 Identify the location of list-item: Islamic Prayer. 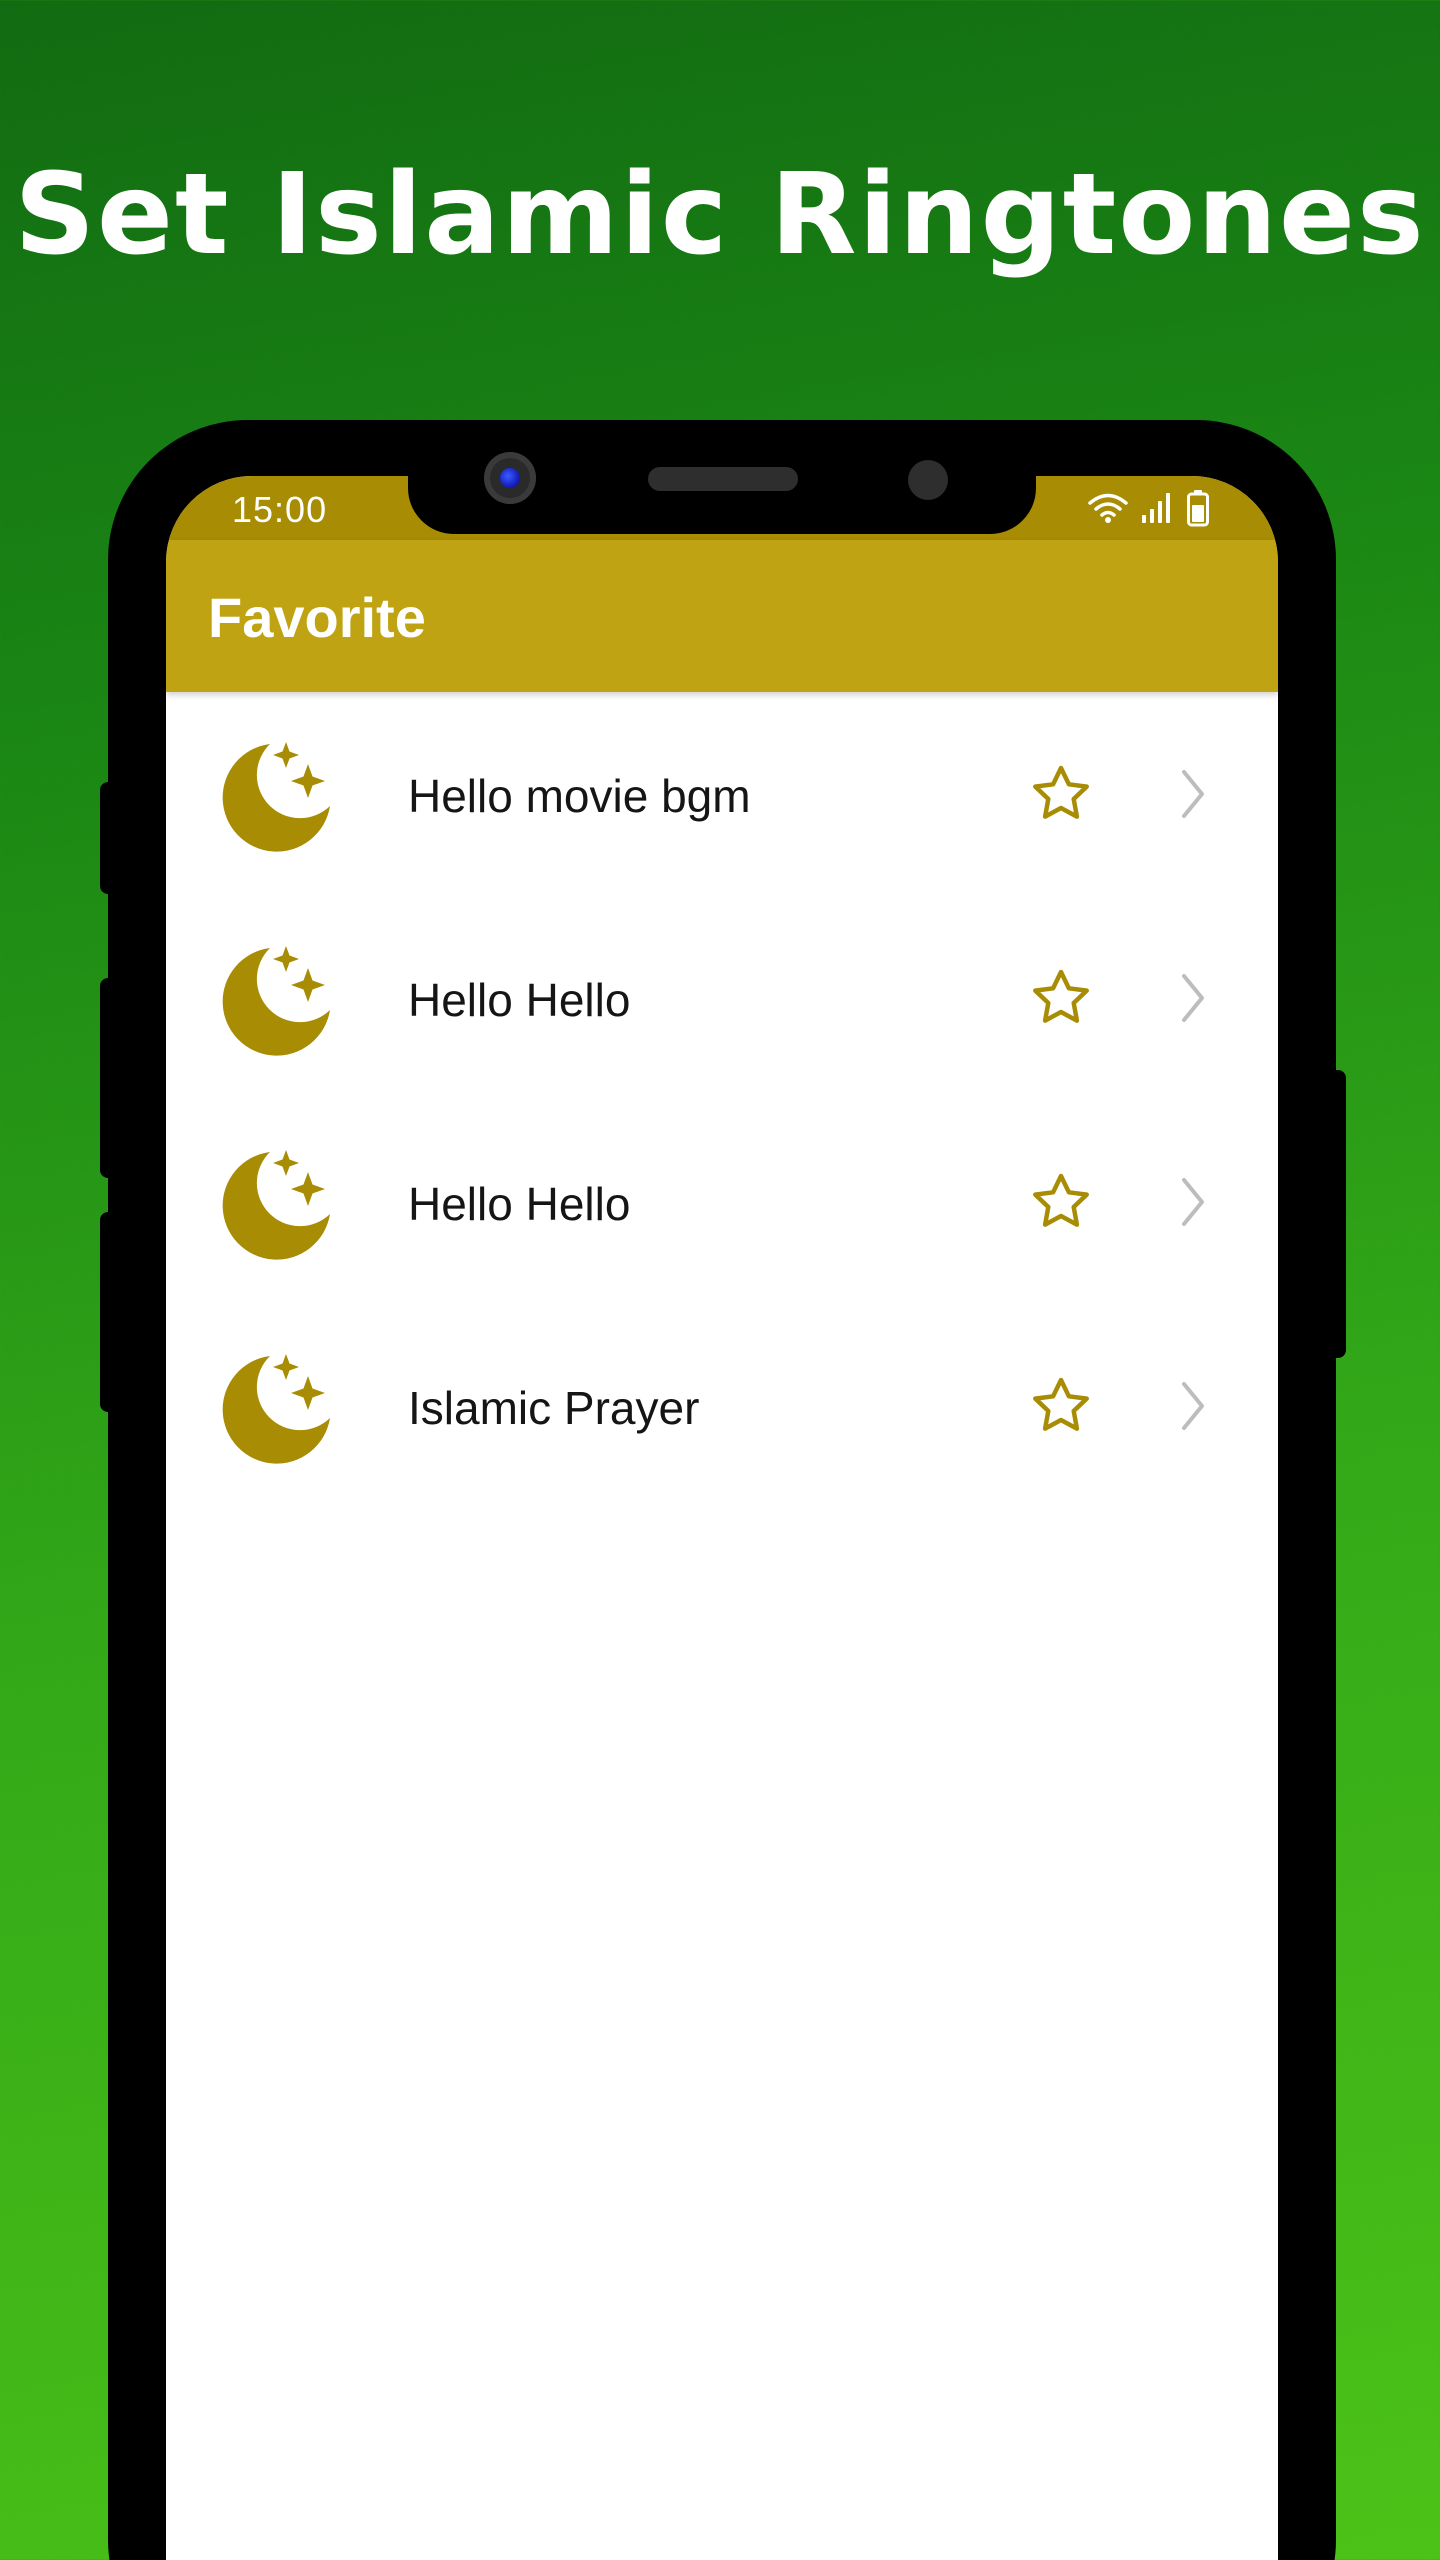
(722, 1406).